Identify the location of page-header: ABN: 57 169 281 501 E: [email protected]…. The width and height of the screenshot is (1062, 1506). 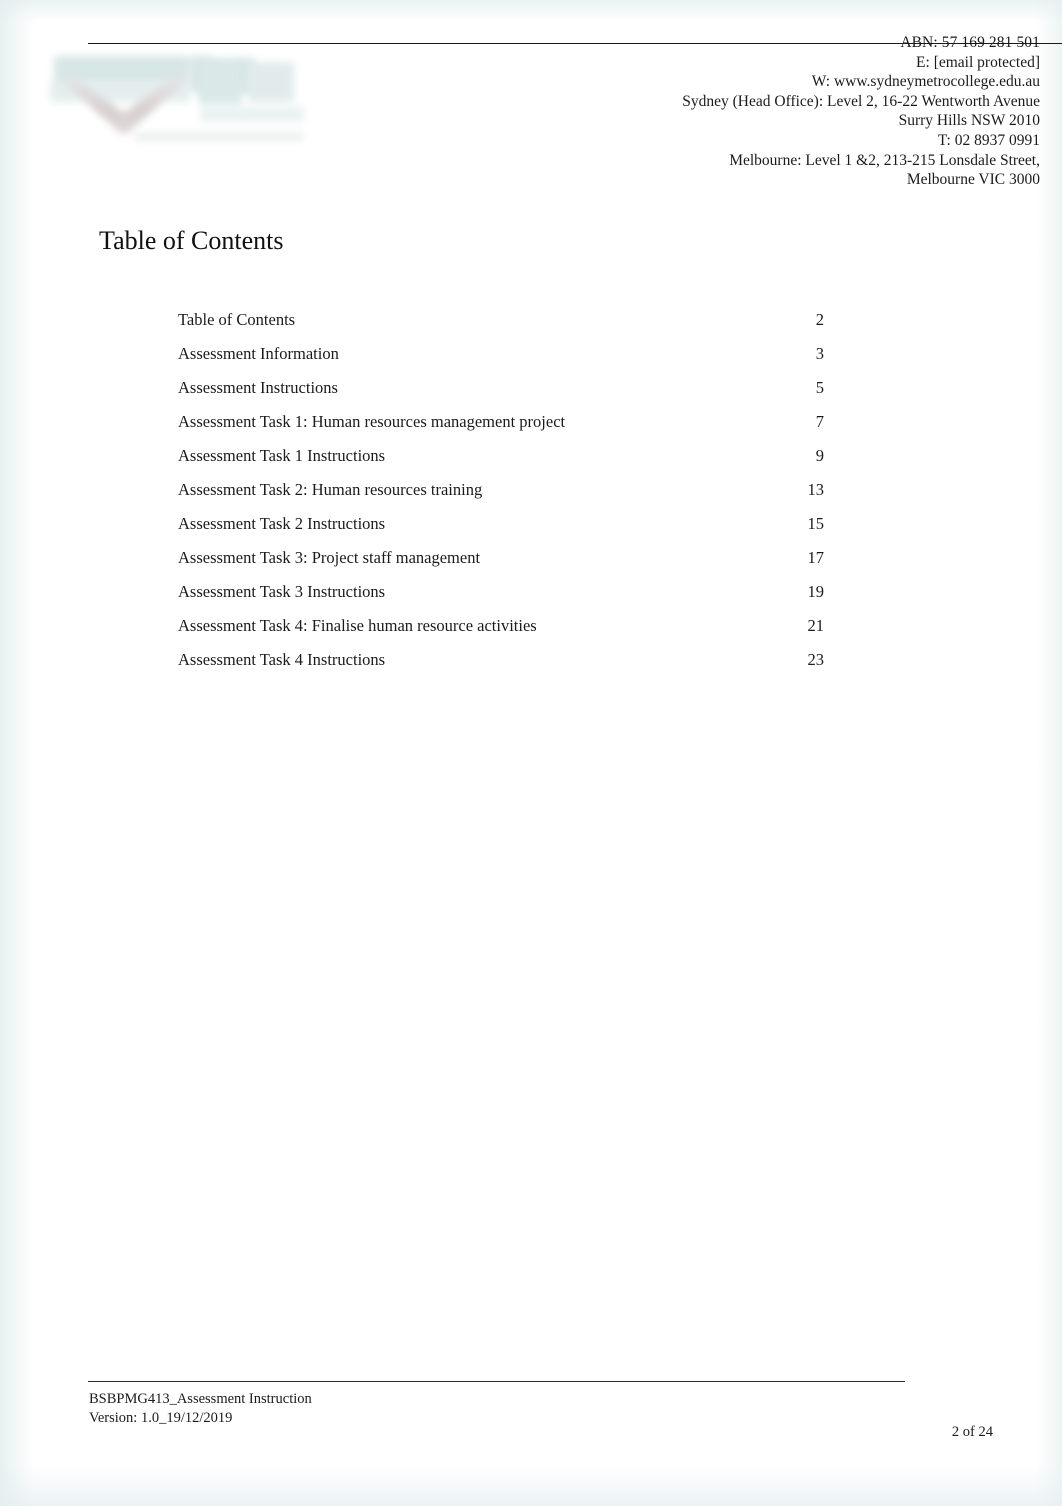
(531, 100).